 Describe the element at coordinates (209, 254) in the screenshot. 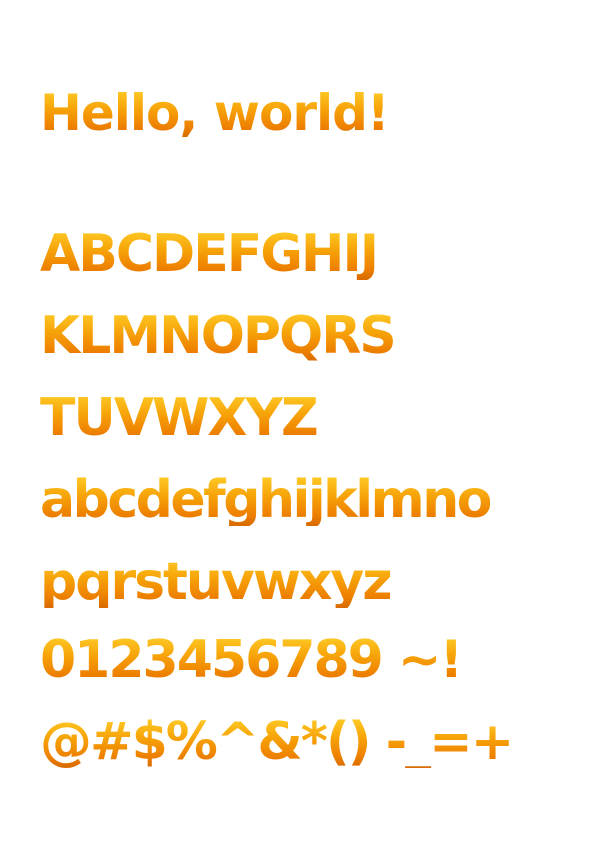

I see `uppercase-line-1: ABCDEFGHIJ` at that location.